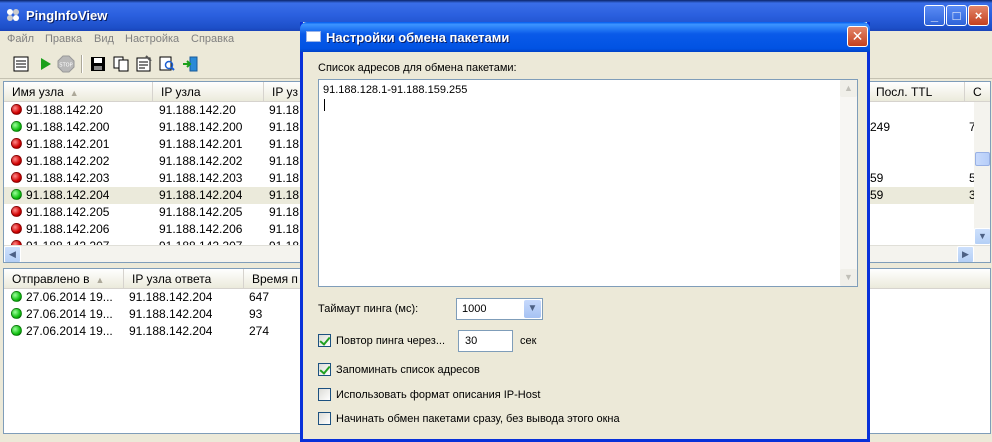  Describe the element at coordinates (21, 64) in the screenshot. I see `list-icon` at that location.